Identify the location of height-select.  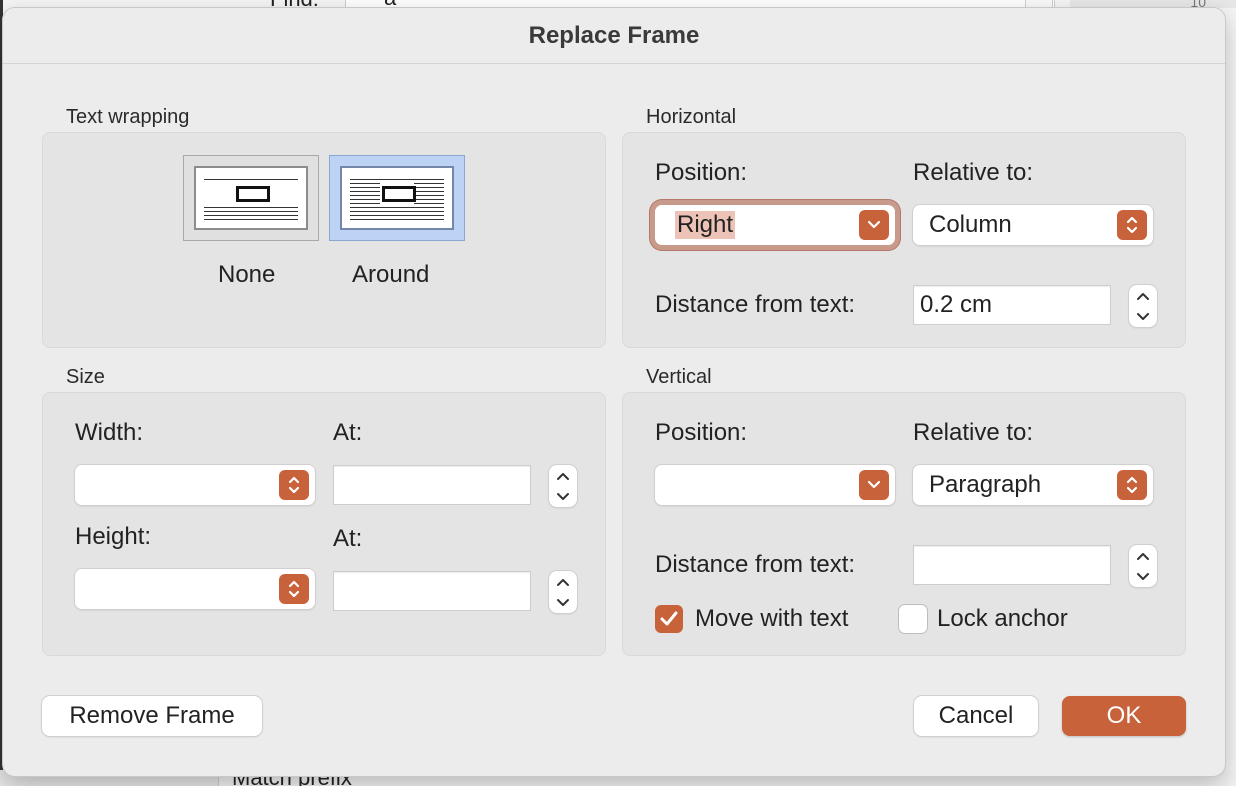
(195, 589).